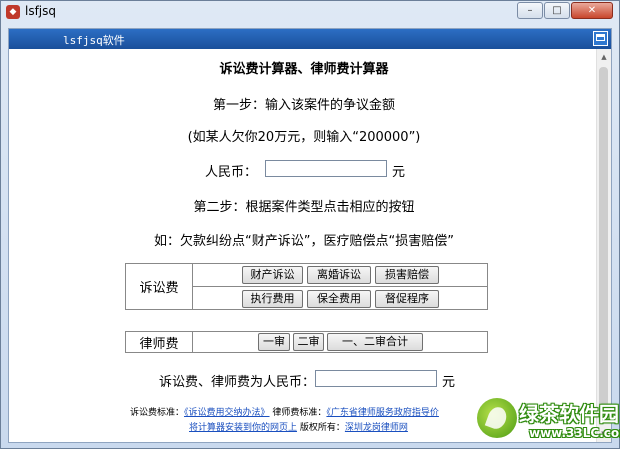  What do you see at coordinates (339, 299) in the screenshot?
I see `preservation-fee-button: 保全费用` at bounding box center [339, 299].